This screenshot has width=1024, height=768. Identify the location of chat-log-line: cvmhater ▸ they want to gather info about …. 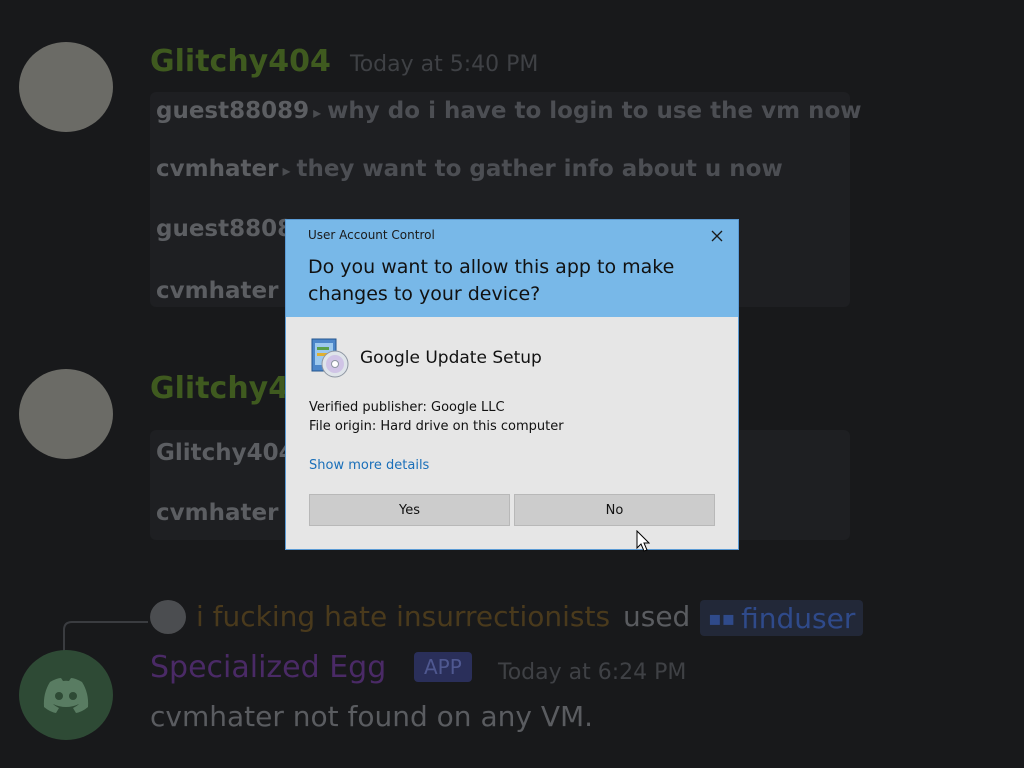
(469, 169).